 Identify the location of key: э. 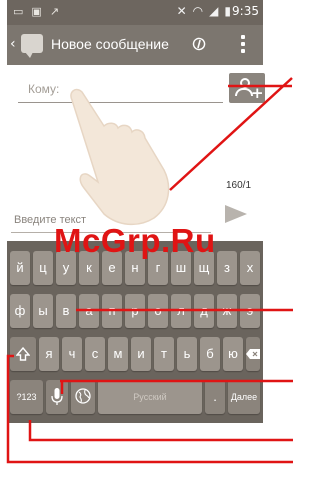
(250, 311).